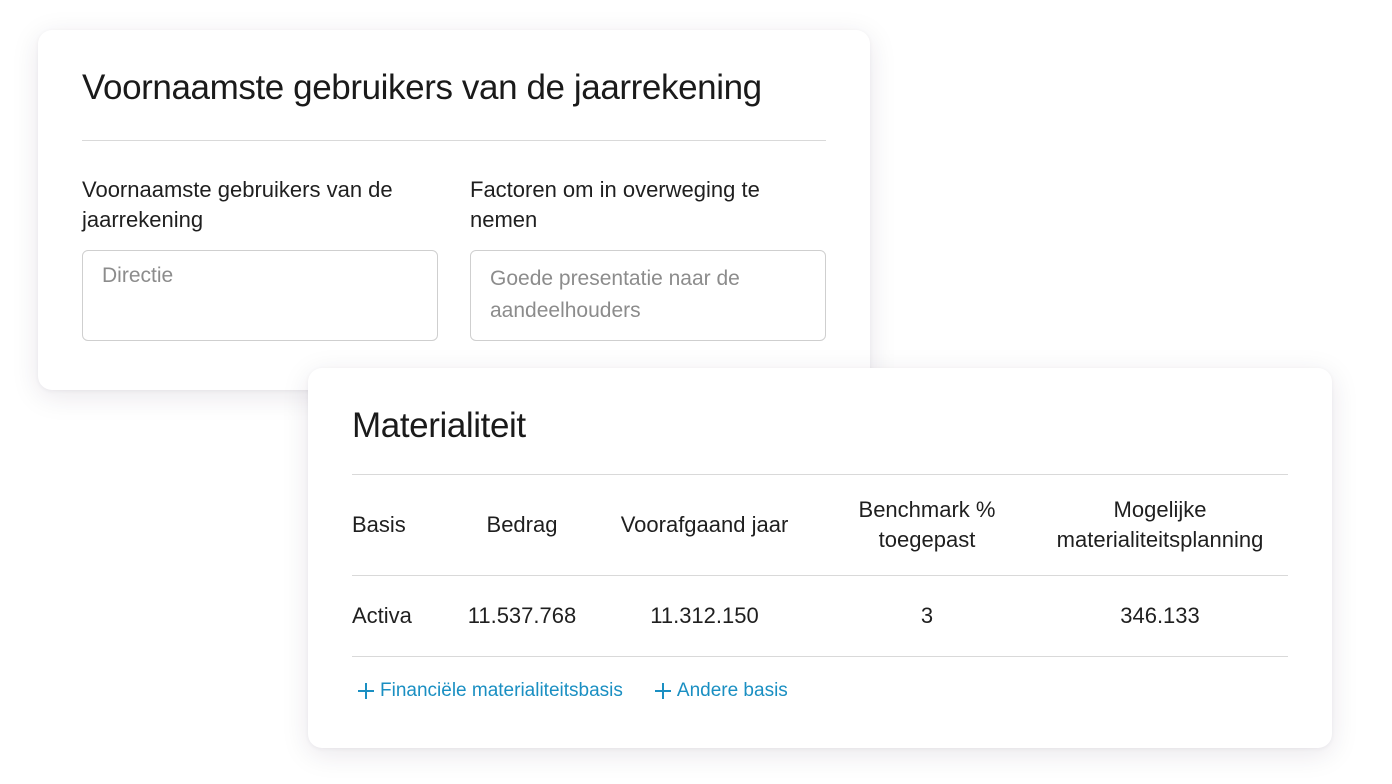 The image size is (1392, 784). I want to click on cell-amount: 11.537.768, so click(522, 615).